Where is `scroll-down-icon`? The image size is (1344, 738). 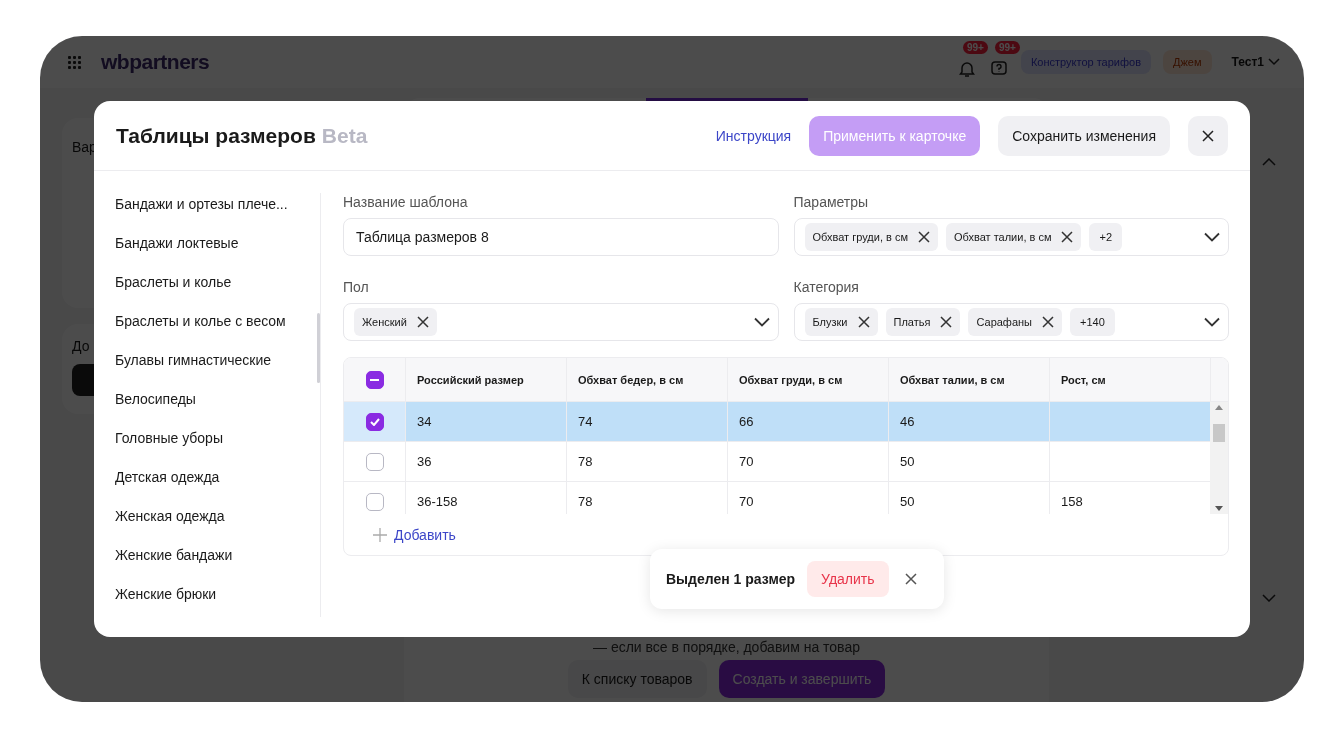 scroll-down-icon is located at coordinates (1219, 508).